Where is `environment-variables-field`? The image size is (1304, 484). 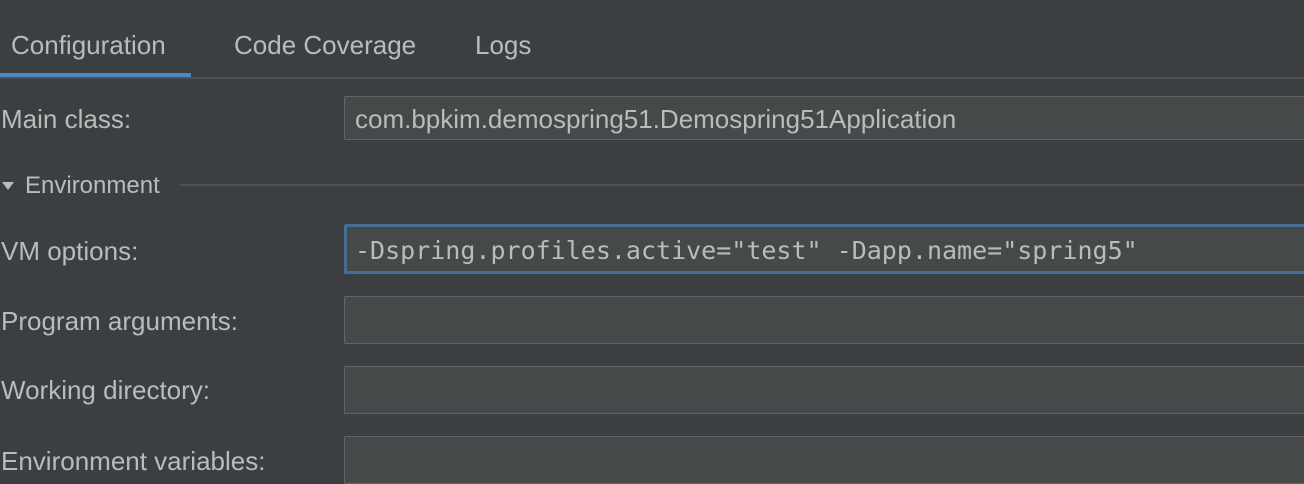
environment-variables-field is located at coordinates (824, 460).